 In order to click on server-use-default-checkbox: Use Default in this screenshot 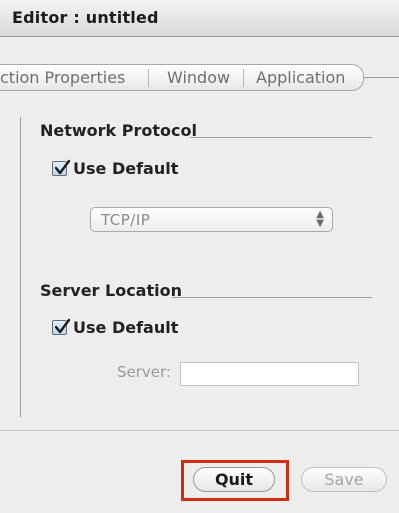, I will do `click(115, 327)`.